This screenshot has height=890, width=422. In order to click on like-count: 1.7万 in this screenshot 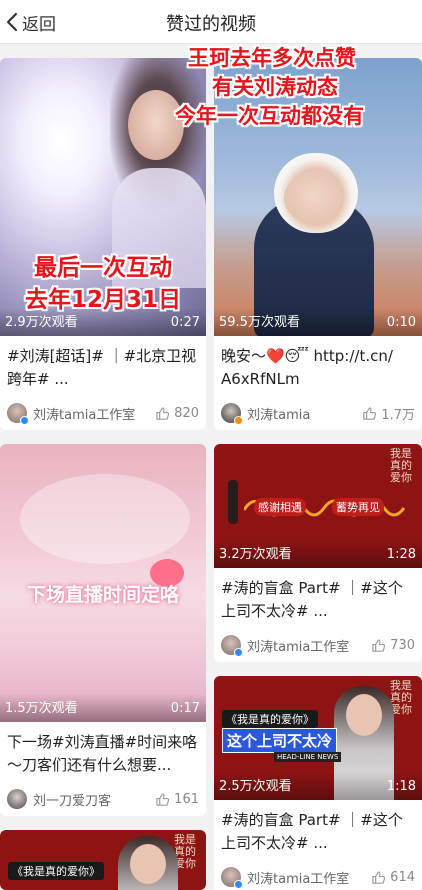, I will do `click(398, 415)`.